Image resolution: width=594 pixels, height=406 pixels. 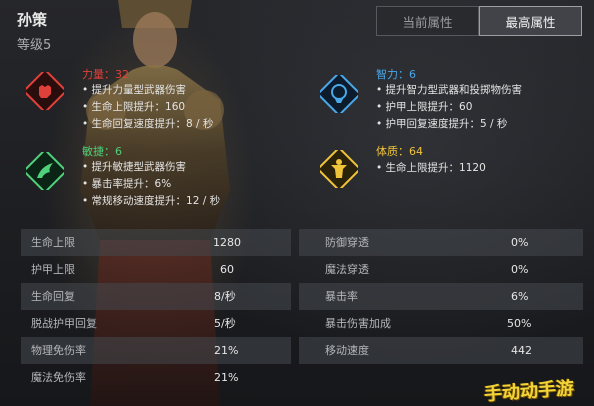 What do you see at coordinates (227, 242) in the screenshot?
I see `stat-value: 1280` at bounding box center [227, 242].